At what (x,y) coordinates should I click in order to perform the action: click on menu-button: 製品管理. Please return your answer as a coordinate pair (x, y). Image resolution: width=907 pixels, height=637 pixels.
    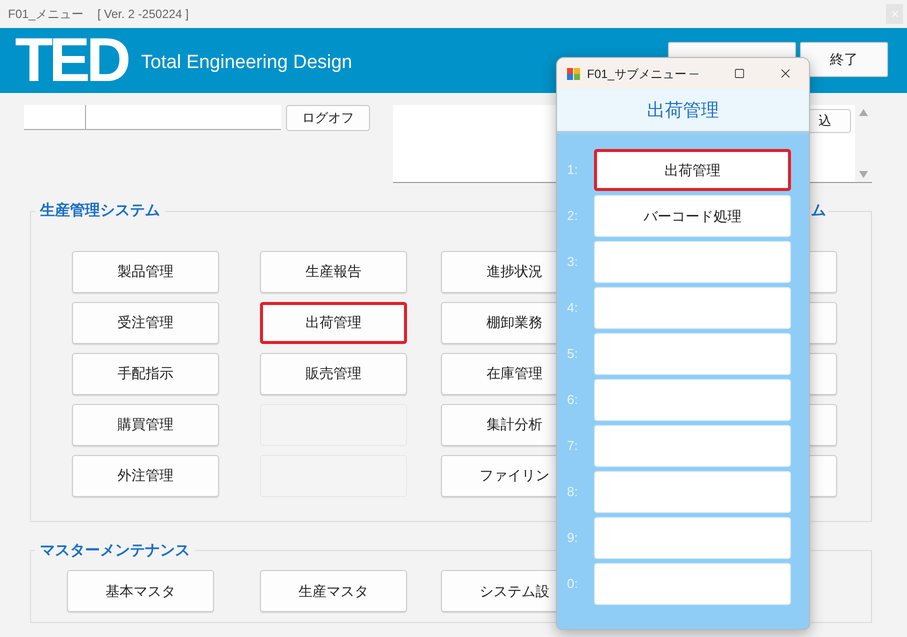
    Looking at the image, I should click on (145, 271).